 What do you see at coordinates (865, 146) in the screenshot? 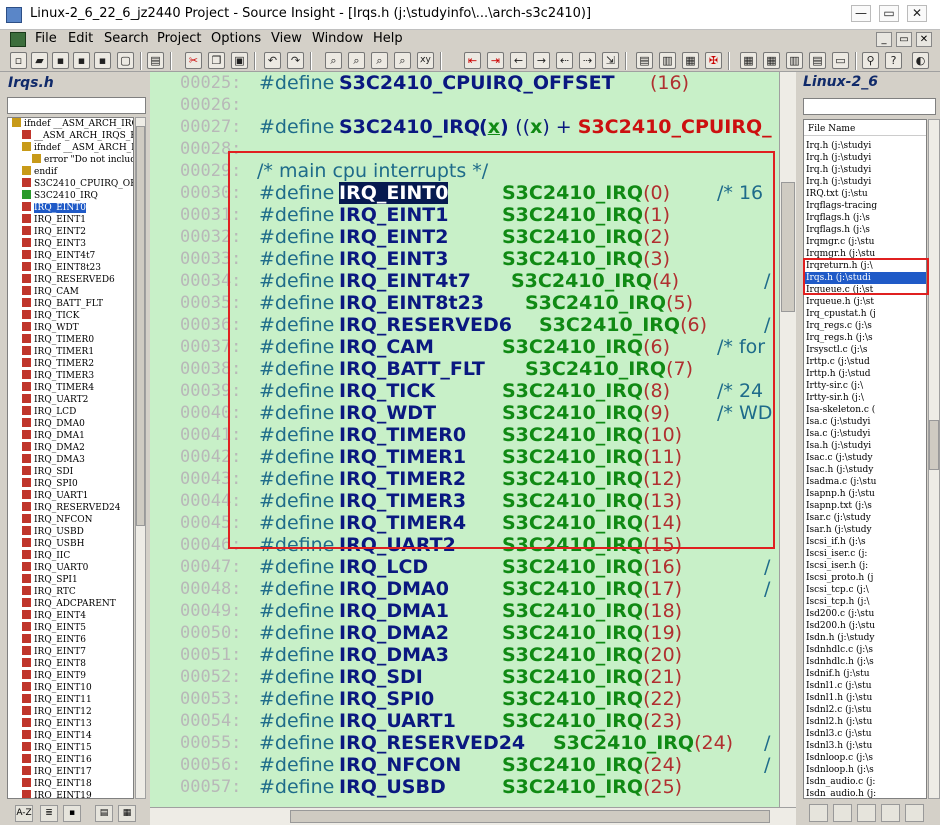
I see `file-list-item: Irq.h (j:\studyi` at bounding box center [865, 146].